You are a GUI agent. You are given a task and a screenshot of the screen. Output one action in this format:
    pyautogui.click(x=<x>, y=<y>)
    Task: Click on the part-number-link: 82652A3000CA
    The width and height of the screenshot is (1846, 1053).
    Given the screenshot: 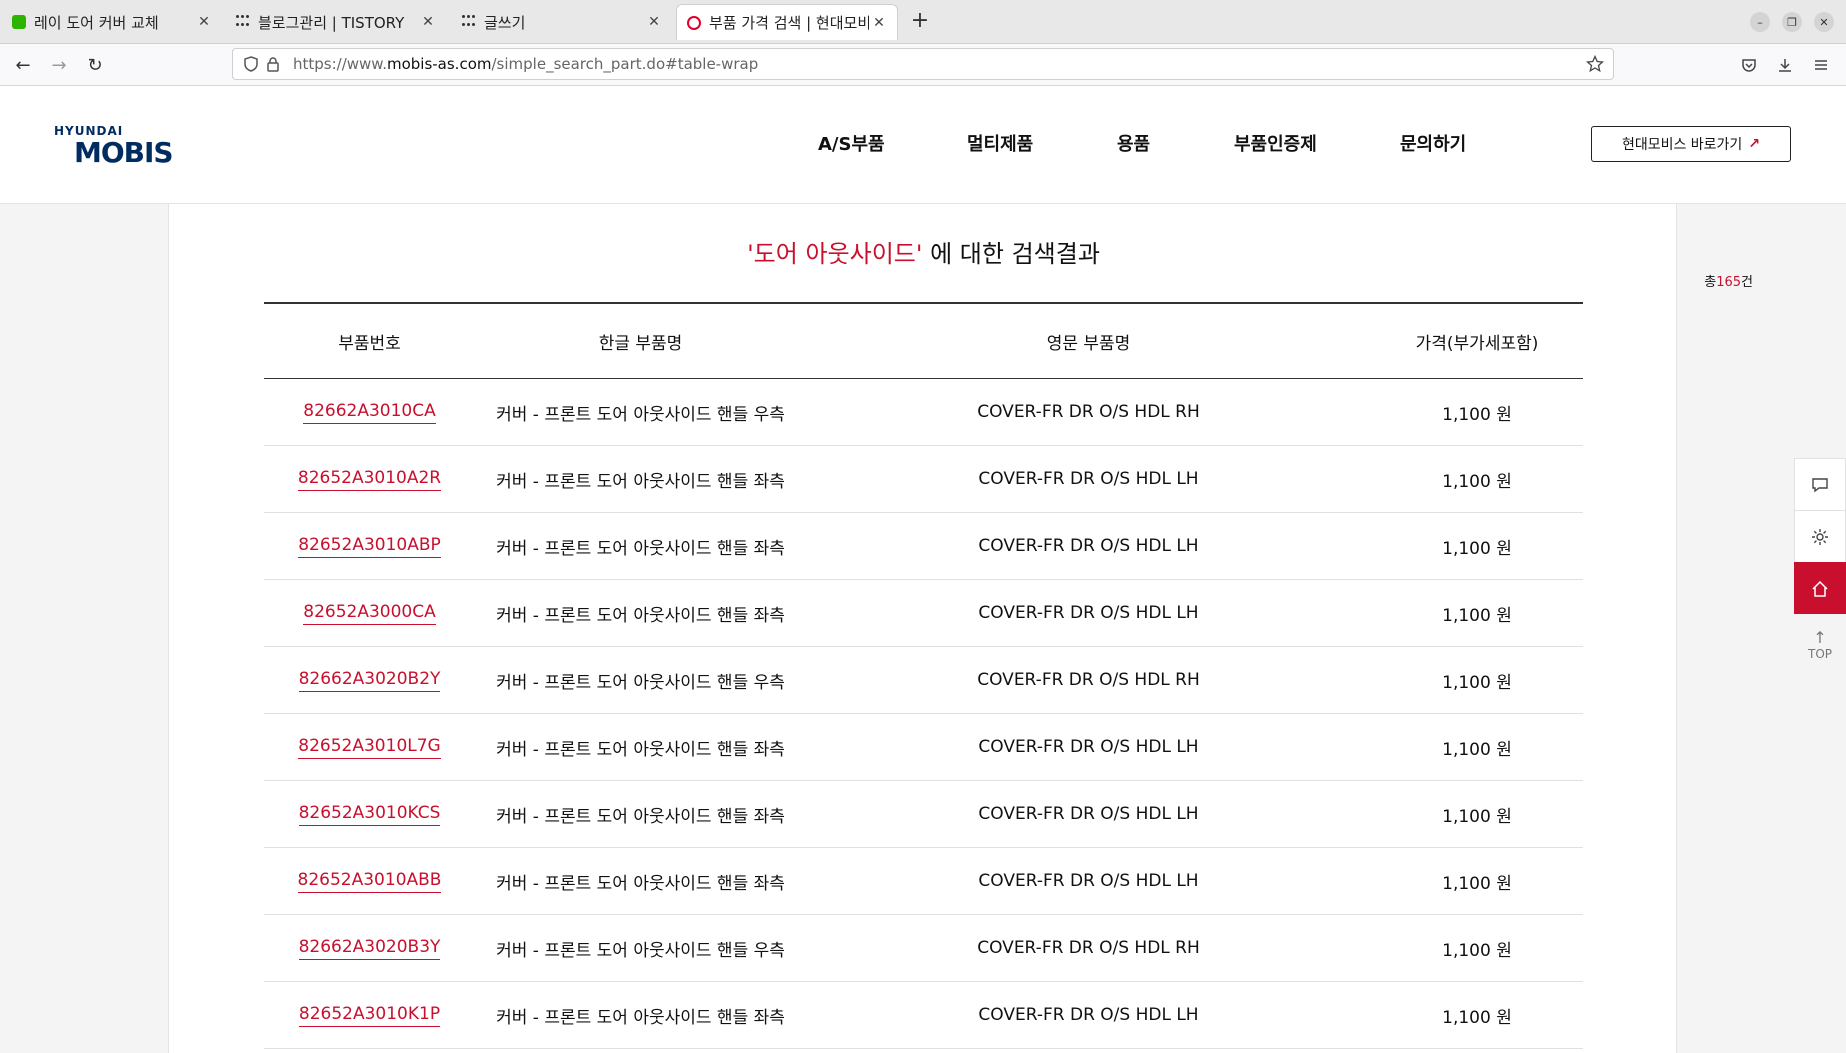 What is the action you would take?
    pyautogui.click(x=369, y=613)
    